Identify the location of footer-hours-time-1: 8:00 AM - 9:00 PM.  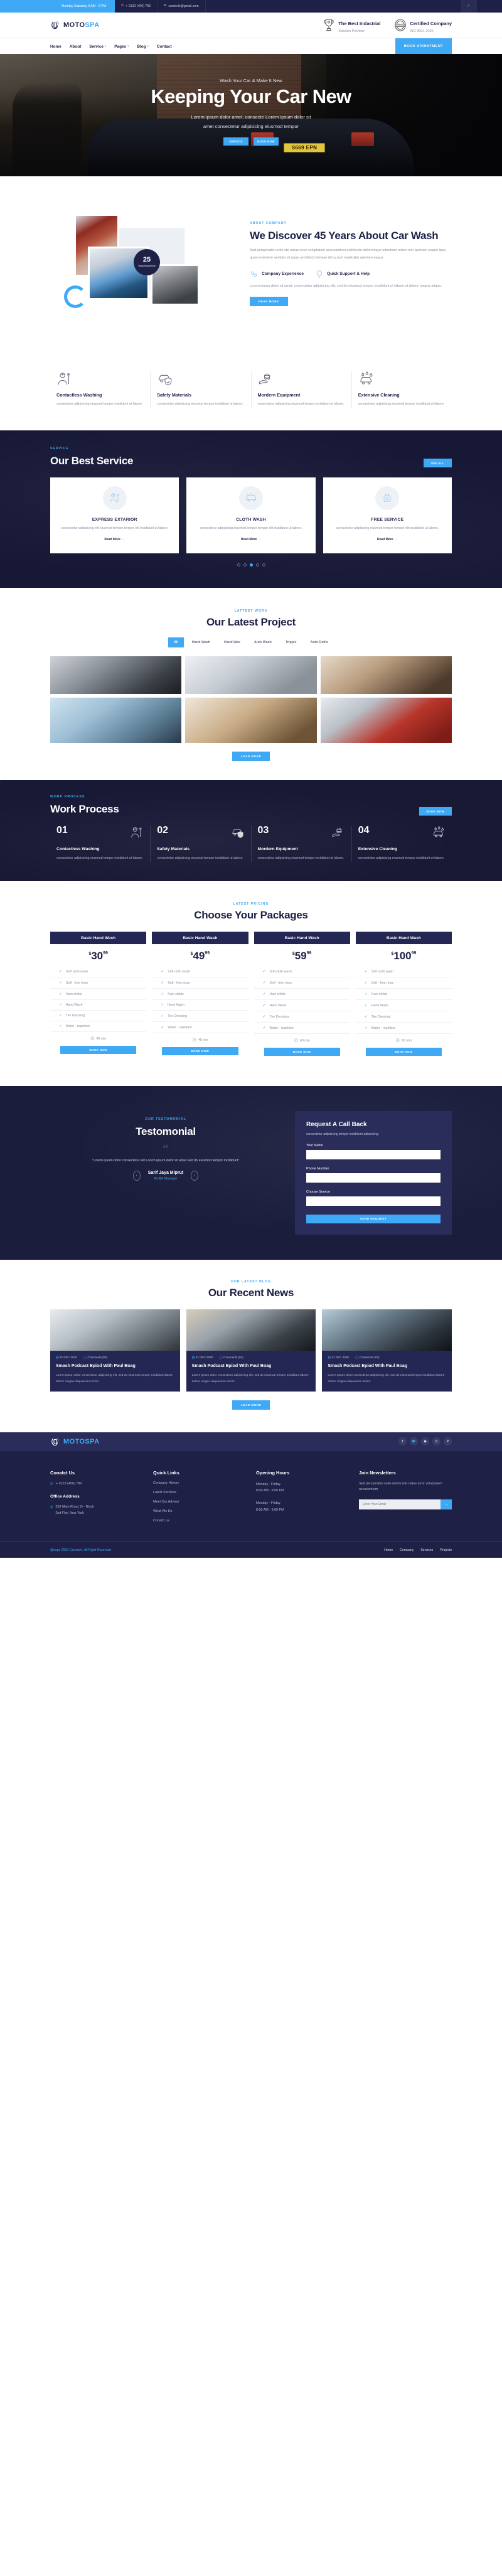
(270, 1491).